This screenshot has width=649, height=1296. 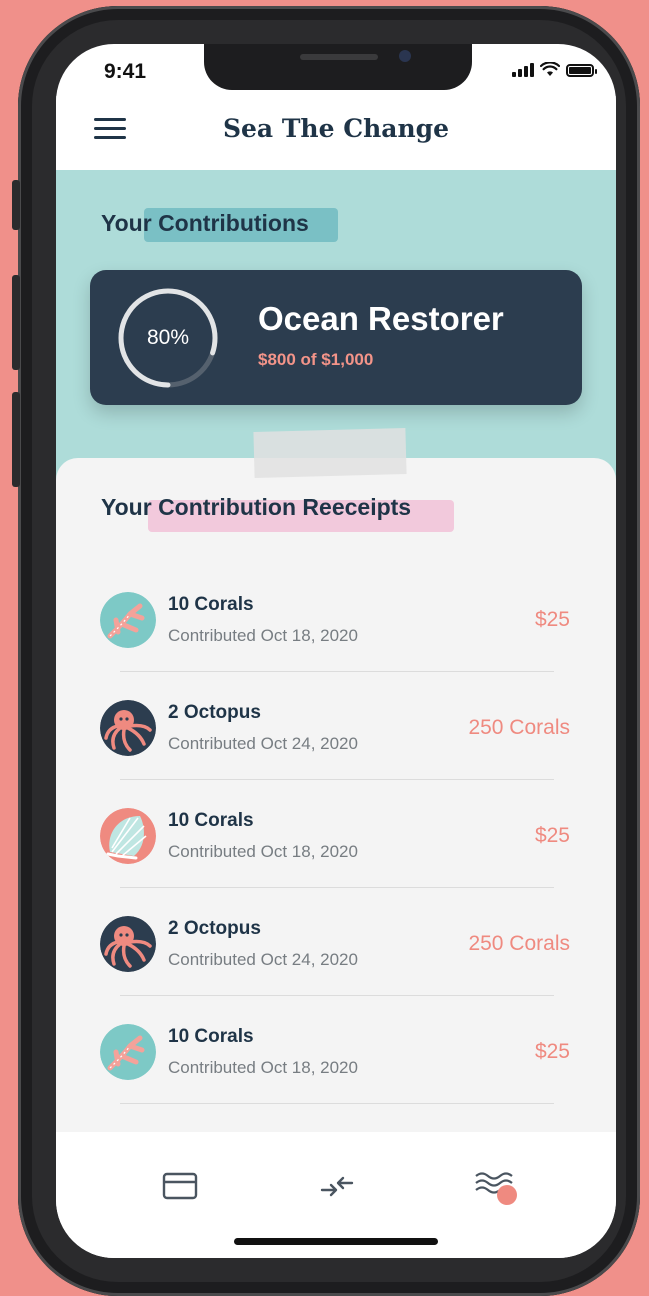 I want to click on app-title: Sea The Change, so click(x=336, y=128).